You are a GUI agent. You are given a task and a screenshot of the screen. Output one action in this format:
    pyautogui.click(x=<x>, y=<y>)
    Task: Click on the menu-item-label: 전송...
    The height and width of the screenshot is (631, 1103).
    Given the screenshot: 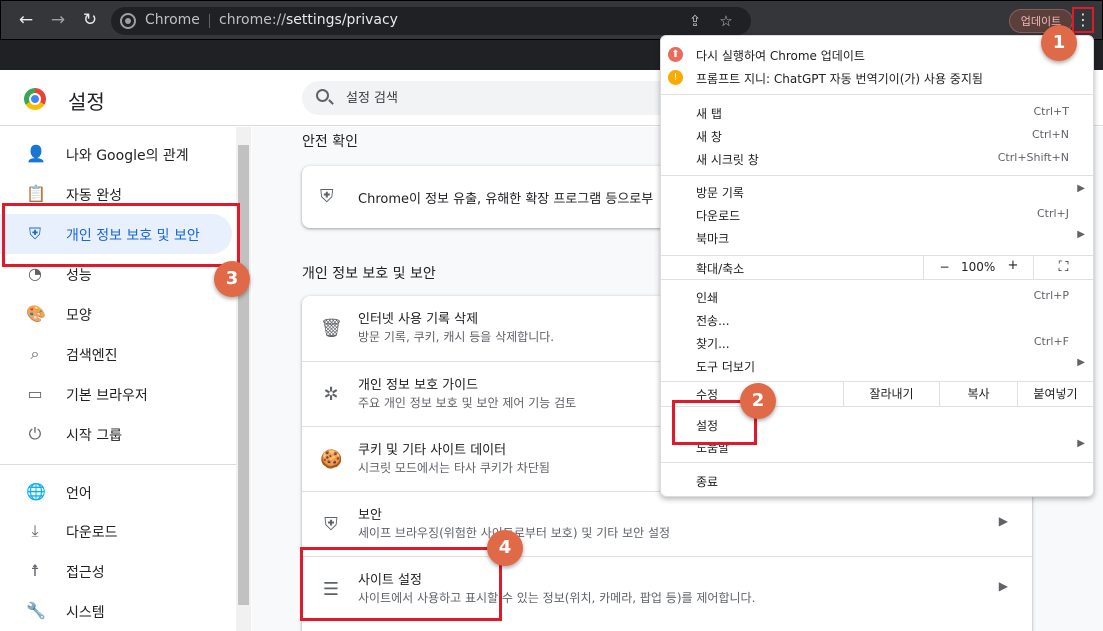 What is the action you would take?
    pyautogui.click(x=713, y=321)
    